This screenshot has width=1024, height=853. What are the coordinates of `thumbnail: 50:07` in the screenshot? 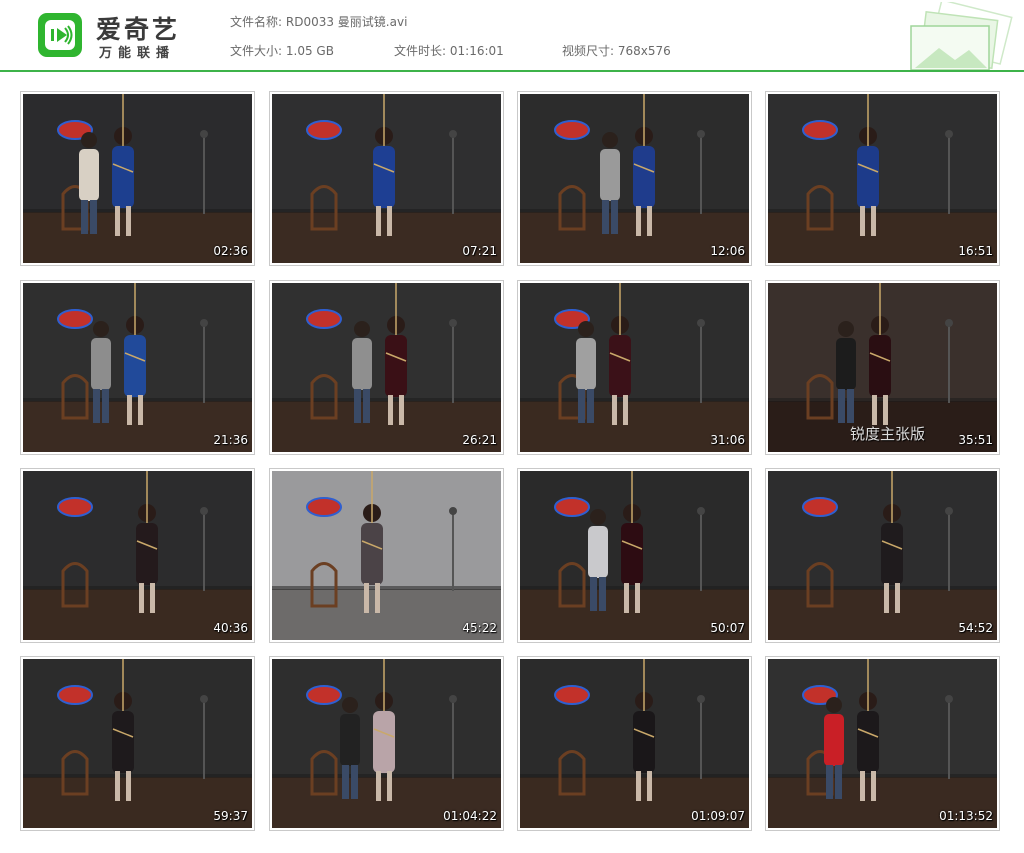 It's located at (634, 555).